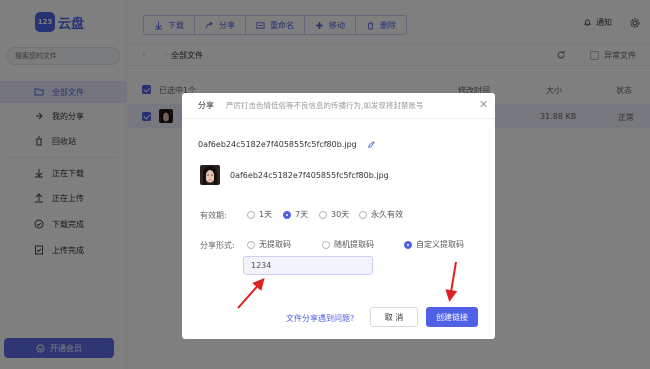 The image size is (650, 369). What do you see at coordinates (371, 144) in the screenshot?
I see `edit-pencil-icon` at bounding box center [371, 144].